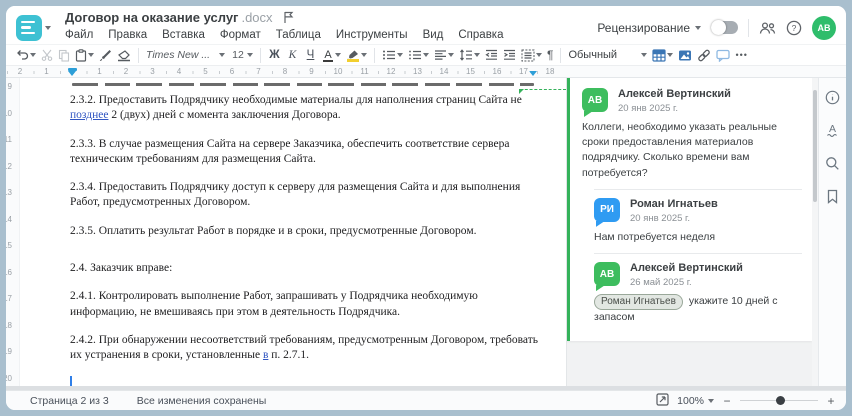  What do you see at coordinates (105, 55) in the screenshot?
I see `format-painter-button` at bounding box center [105, 55].